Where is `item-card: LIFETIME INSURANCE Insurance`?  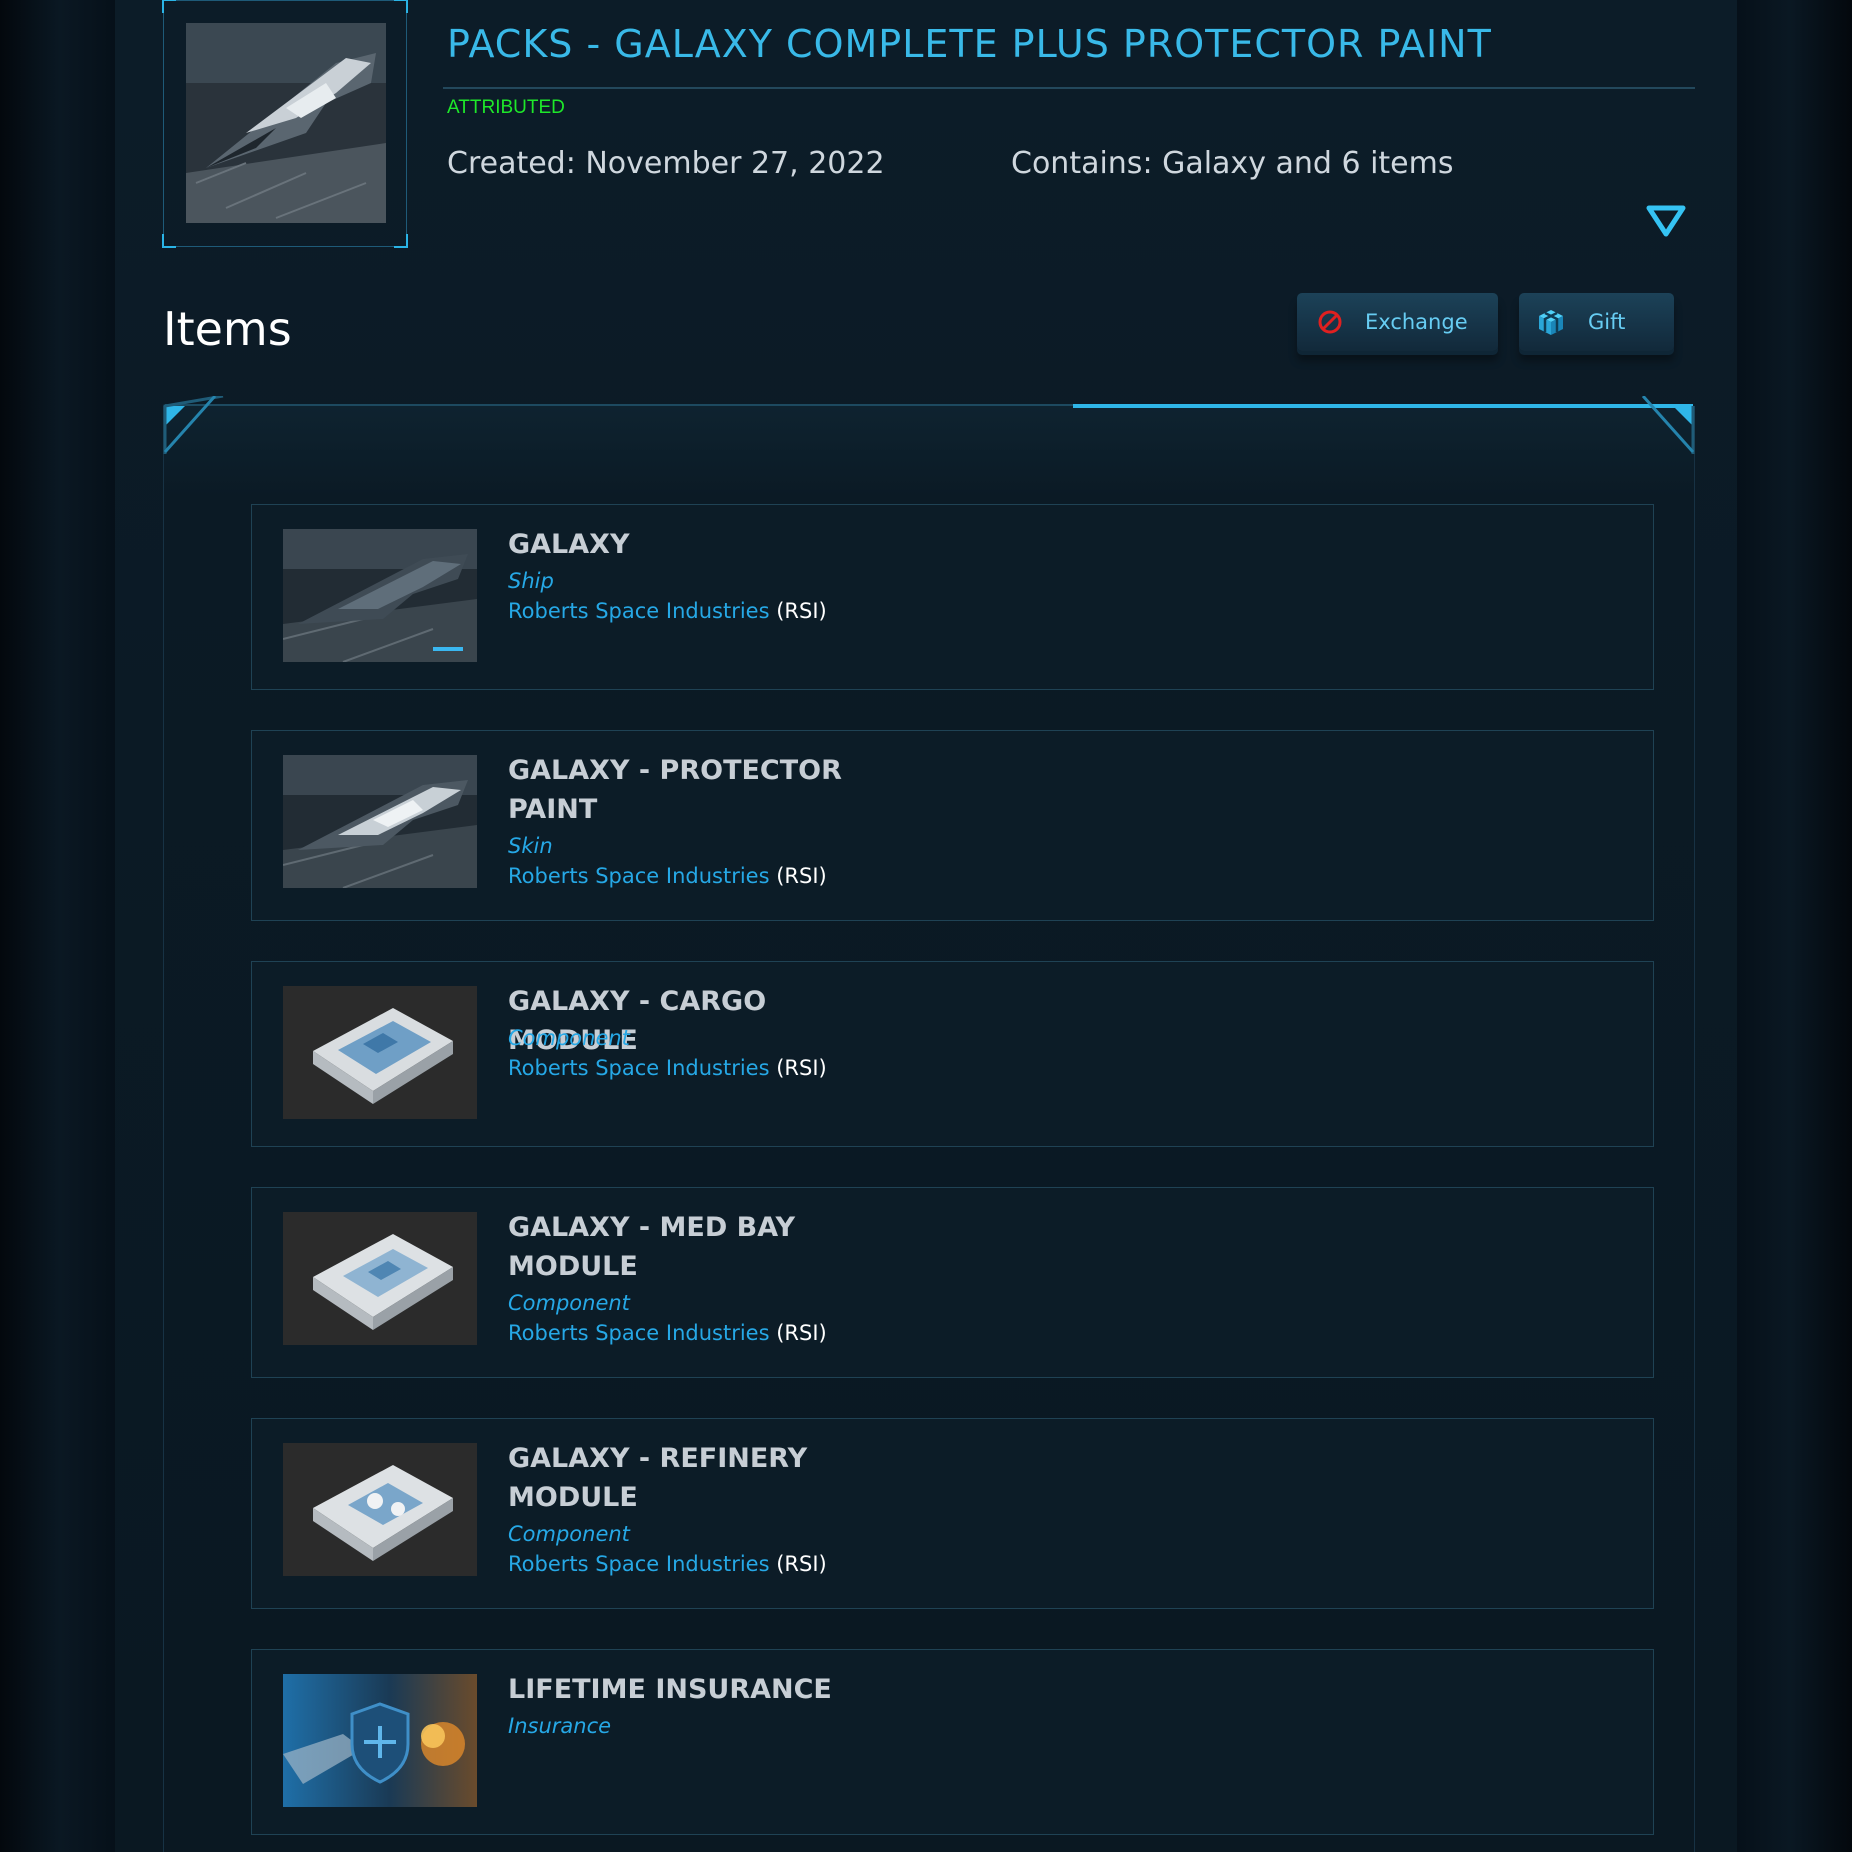
item-card: LIFETIME INSURANCE Insurance is located at coordinates (952, 1742).